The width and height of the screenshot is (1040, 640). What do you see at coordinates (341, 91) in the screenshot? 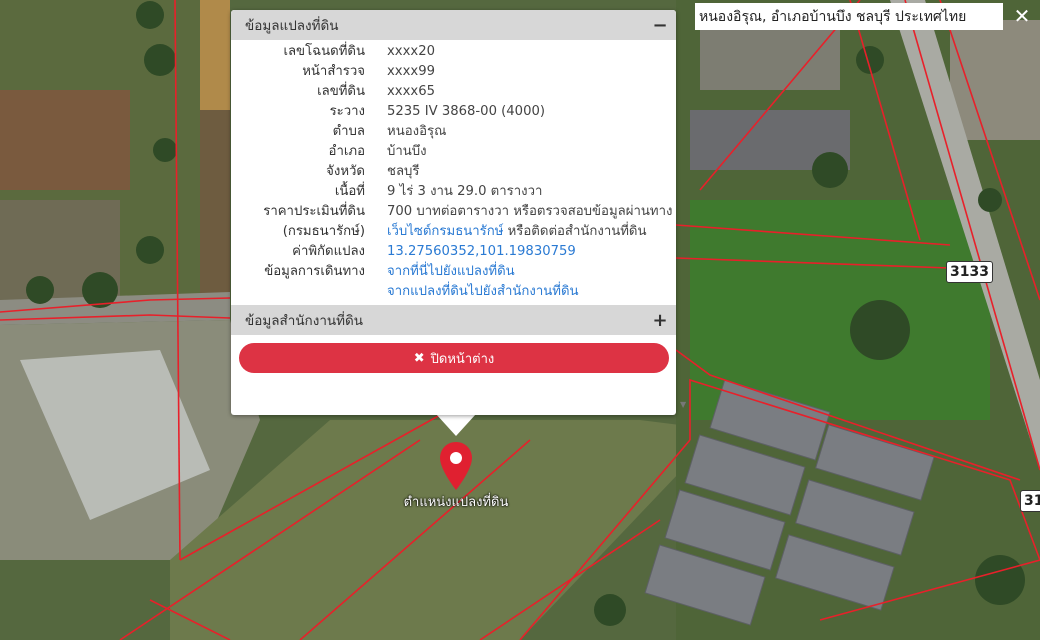
I see `label-land-no: เลขที่ดิน` at bounding box center [341, 91].